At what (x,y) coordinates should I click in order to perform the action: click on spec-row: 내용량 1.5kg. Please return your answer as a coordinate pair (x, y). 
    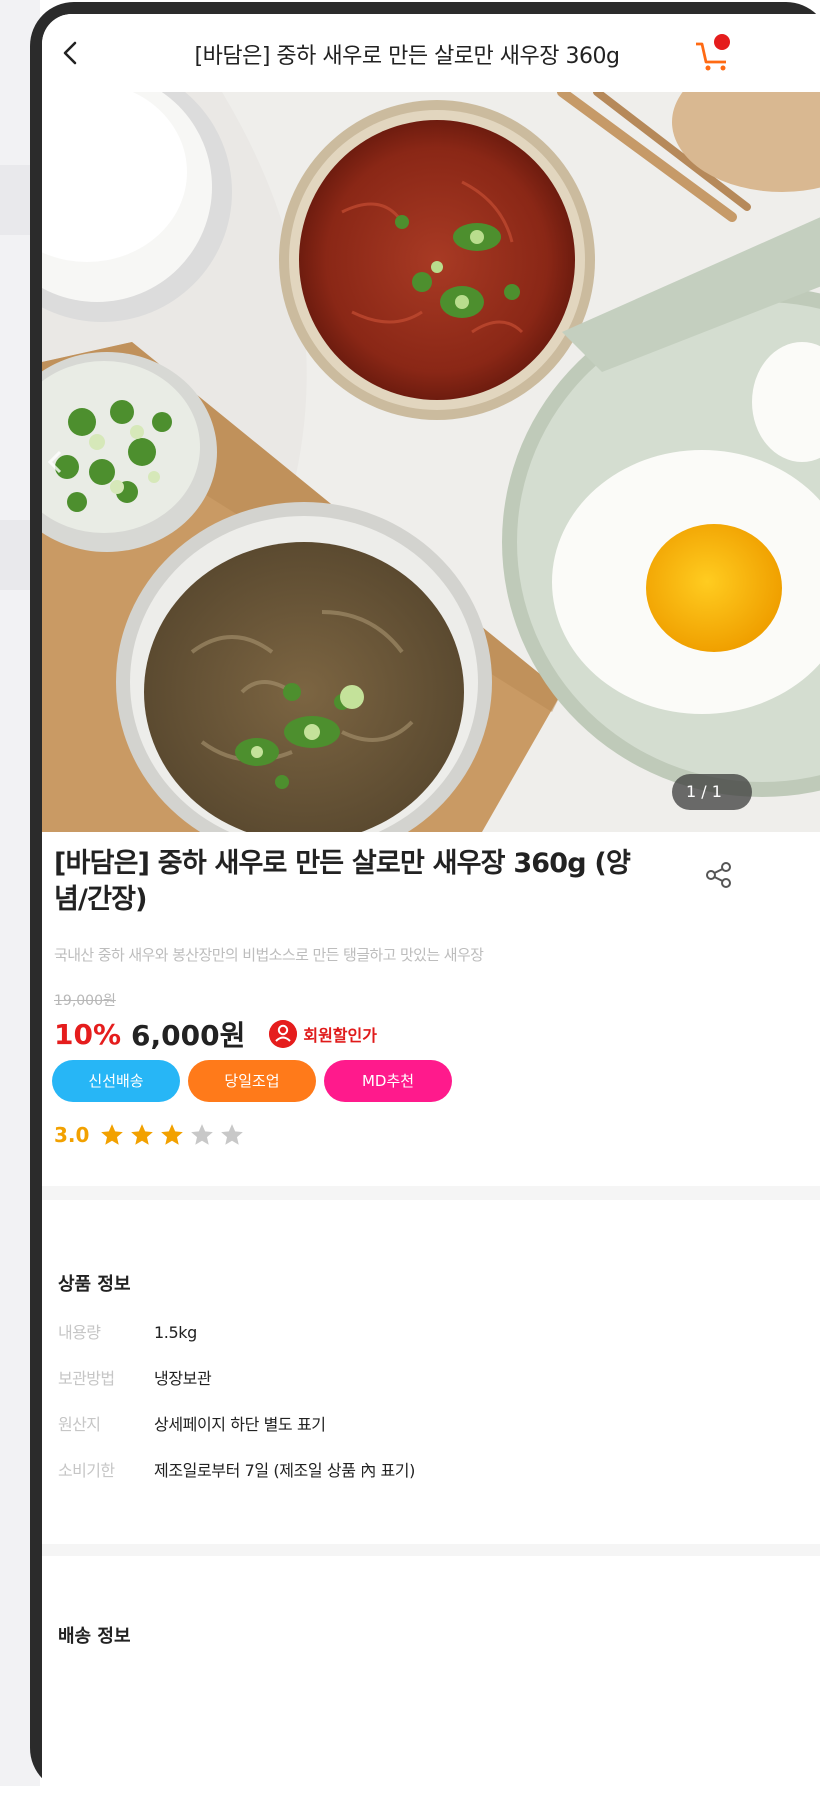
    Looking at the image, I should click on (127, 1333).